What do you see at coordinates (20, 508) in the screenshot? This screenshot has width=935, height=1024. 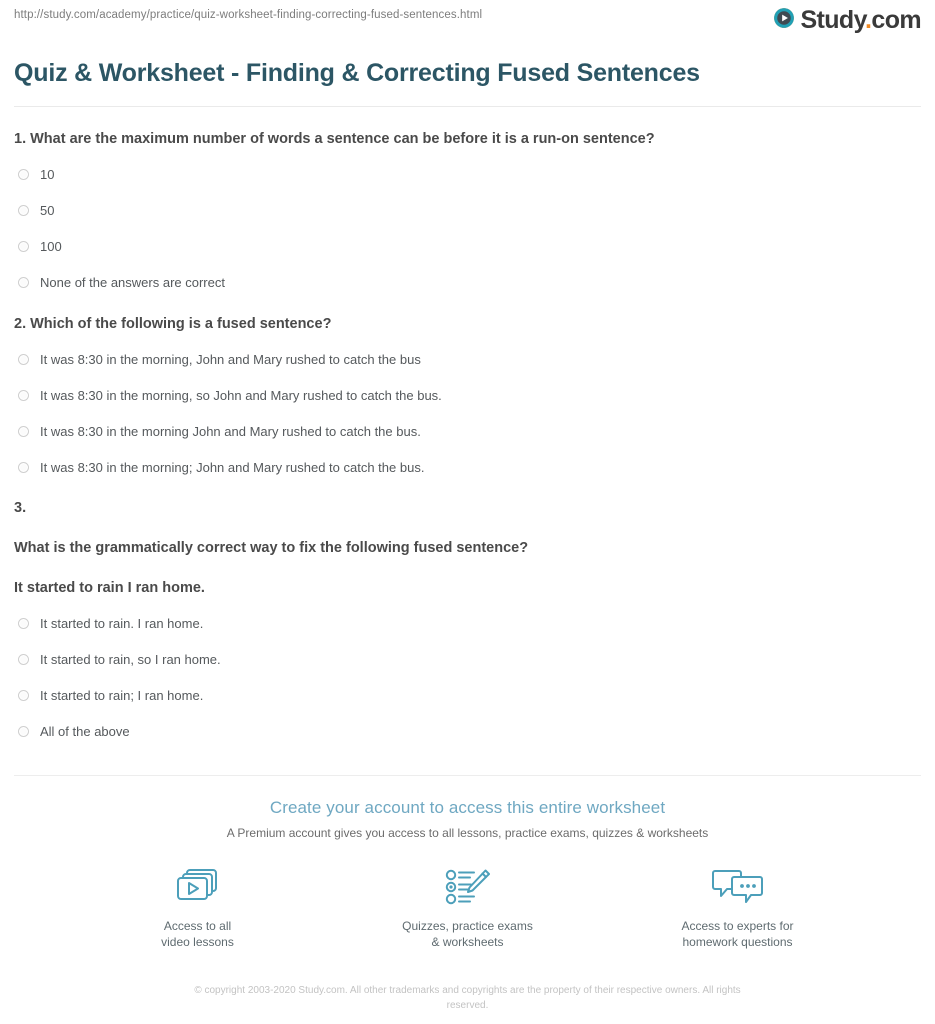 I see `question-3-number: 3.` at bounding box center [20, 508].